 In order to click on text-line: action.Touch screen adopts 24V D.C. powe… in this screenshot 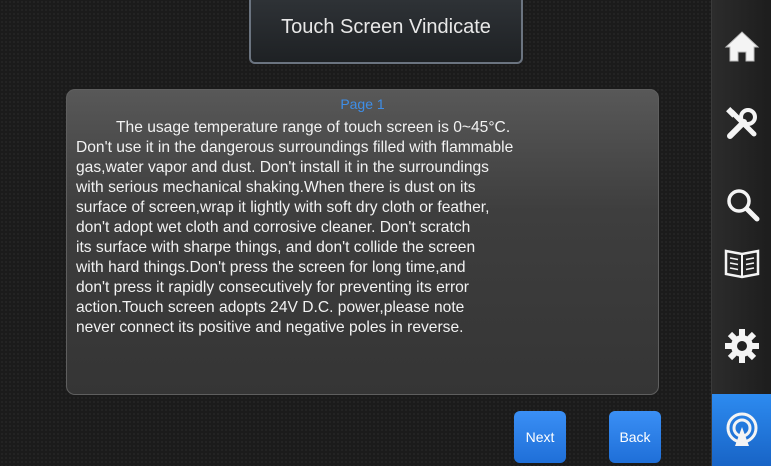, I will do `click(270, 307)`.